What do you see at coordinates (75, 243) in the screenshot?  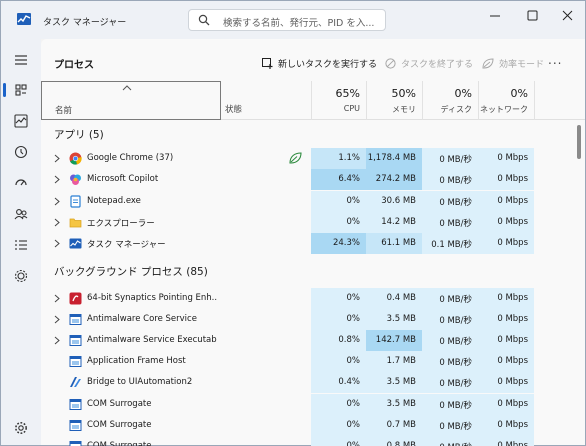 I see `task-manager-icon` at bounding box center [75, 243].